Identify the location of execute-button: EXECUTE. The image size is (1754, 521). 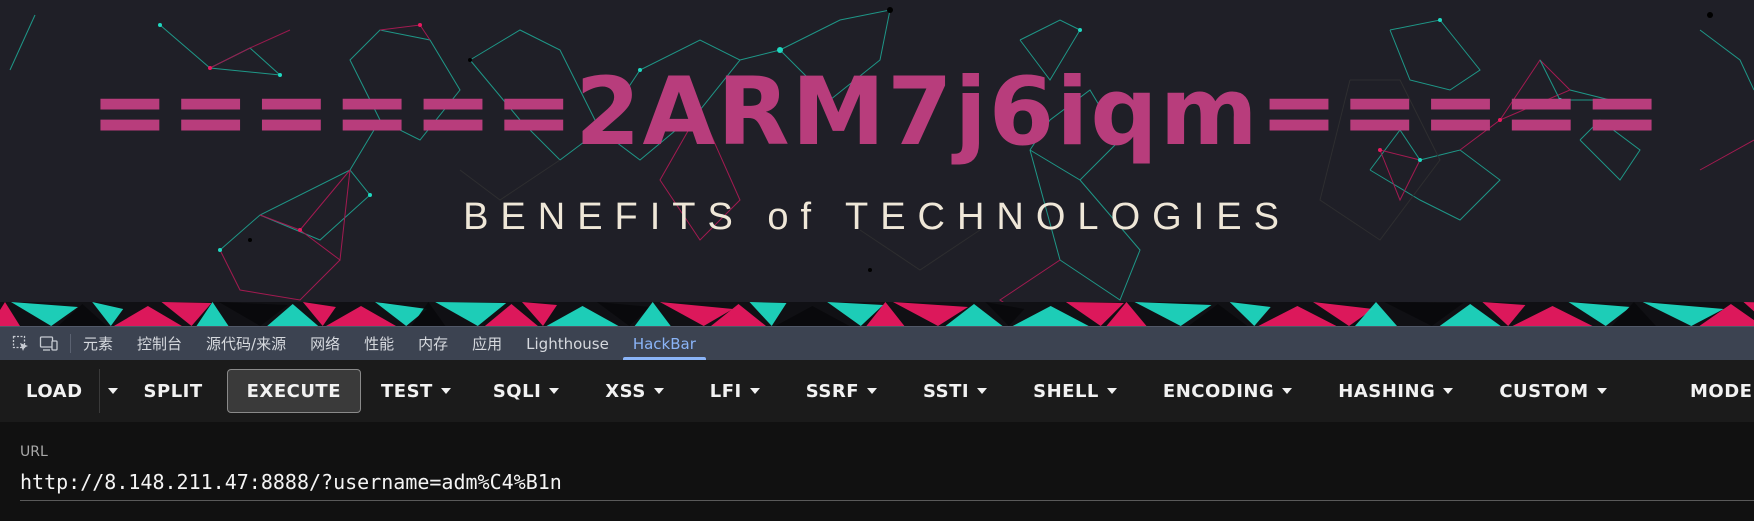
(294, 391).